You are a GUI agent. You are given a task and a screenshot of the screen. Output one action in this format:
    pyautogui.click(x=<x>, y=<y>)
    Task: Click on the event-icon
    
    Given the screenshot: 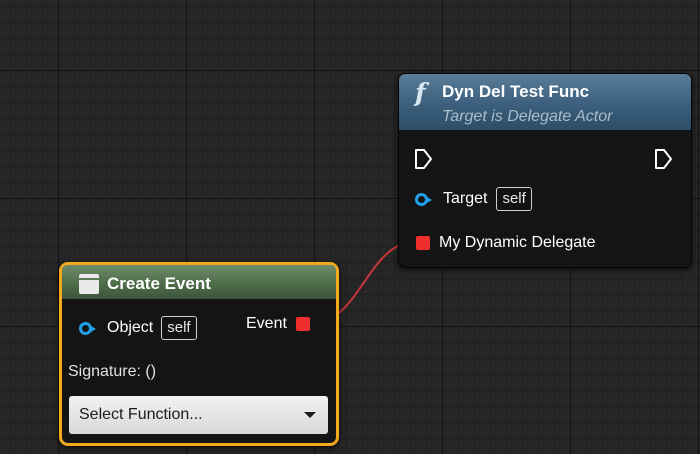 What is the action you would take?
    pyautogui.click(x=89, y=284)
    